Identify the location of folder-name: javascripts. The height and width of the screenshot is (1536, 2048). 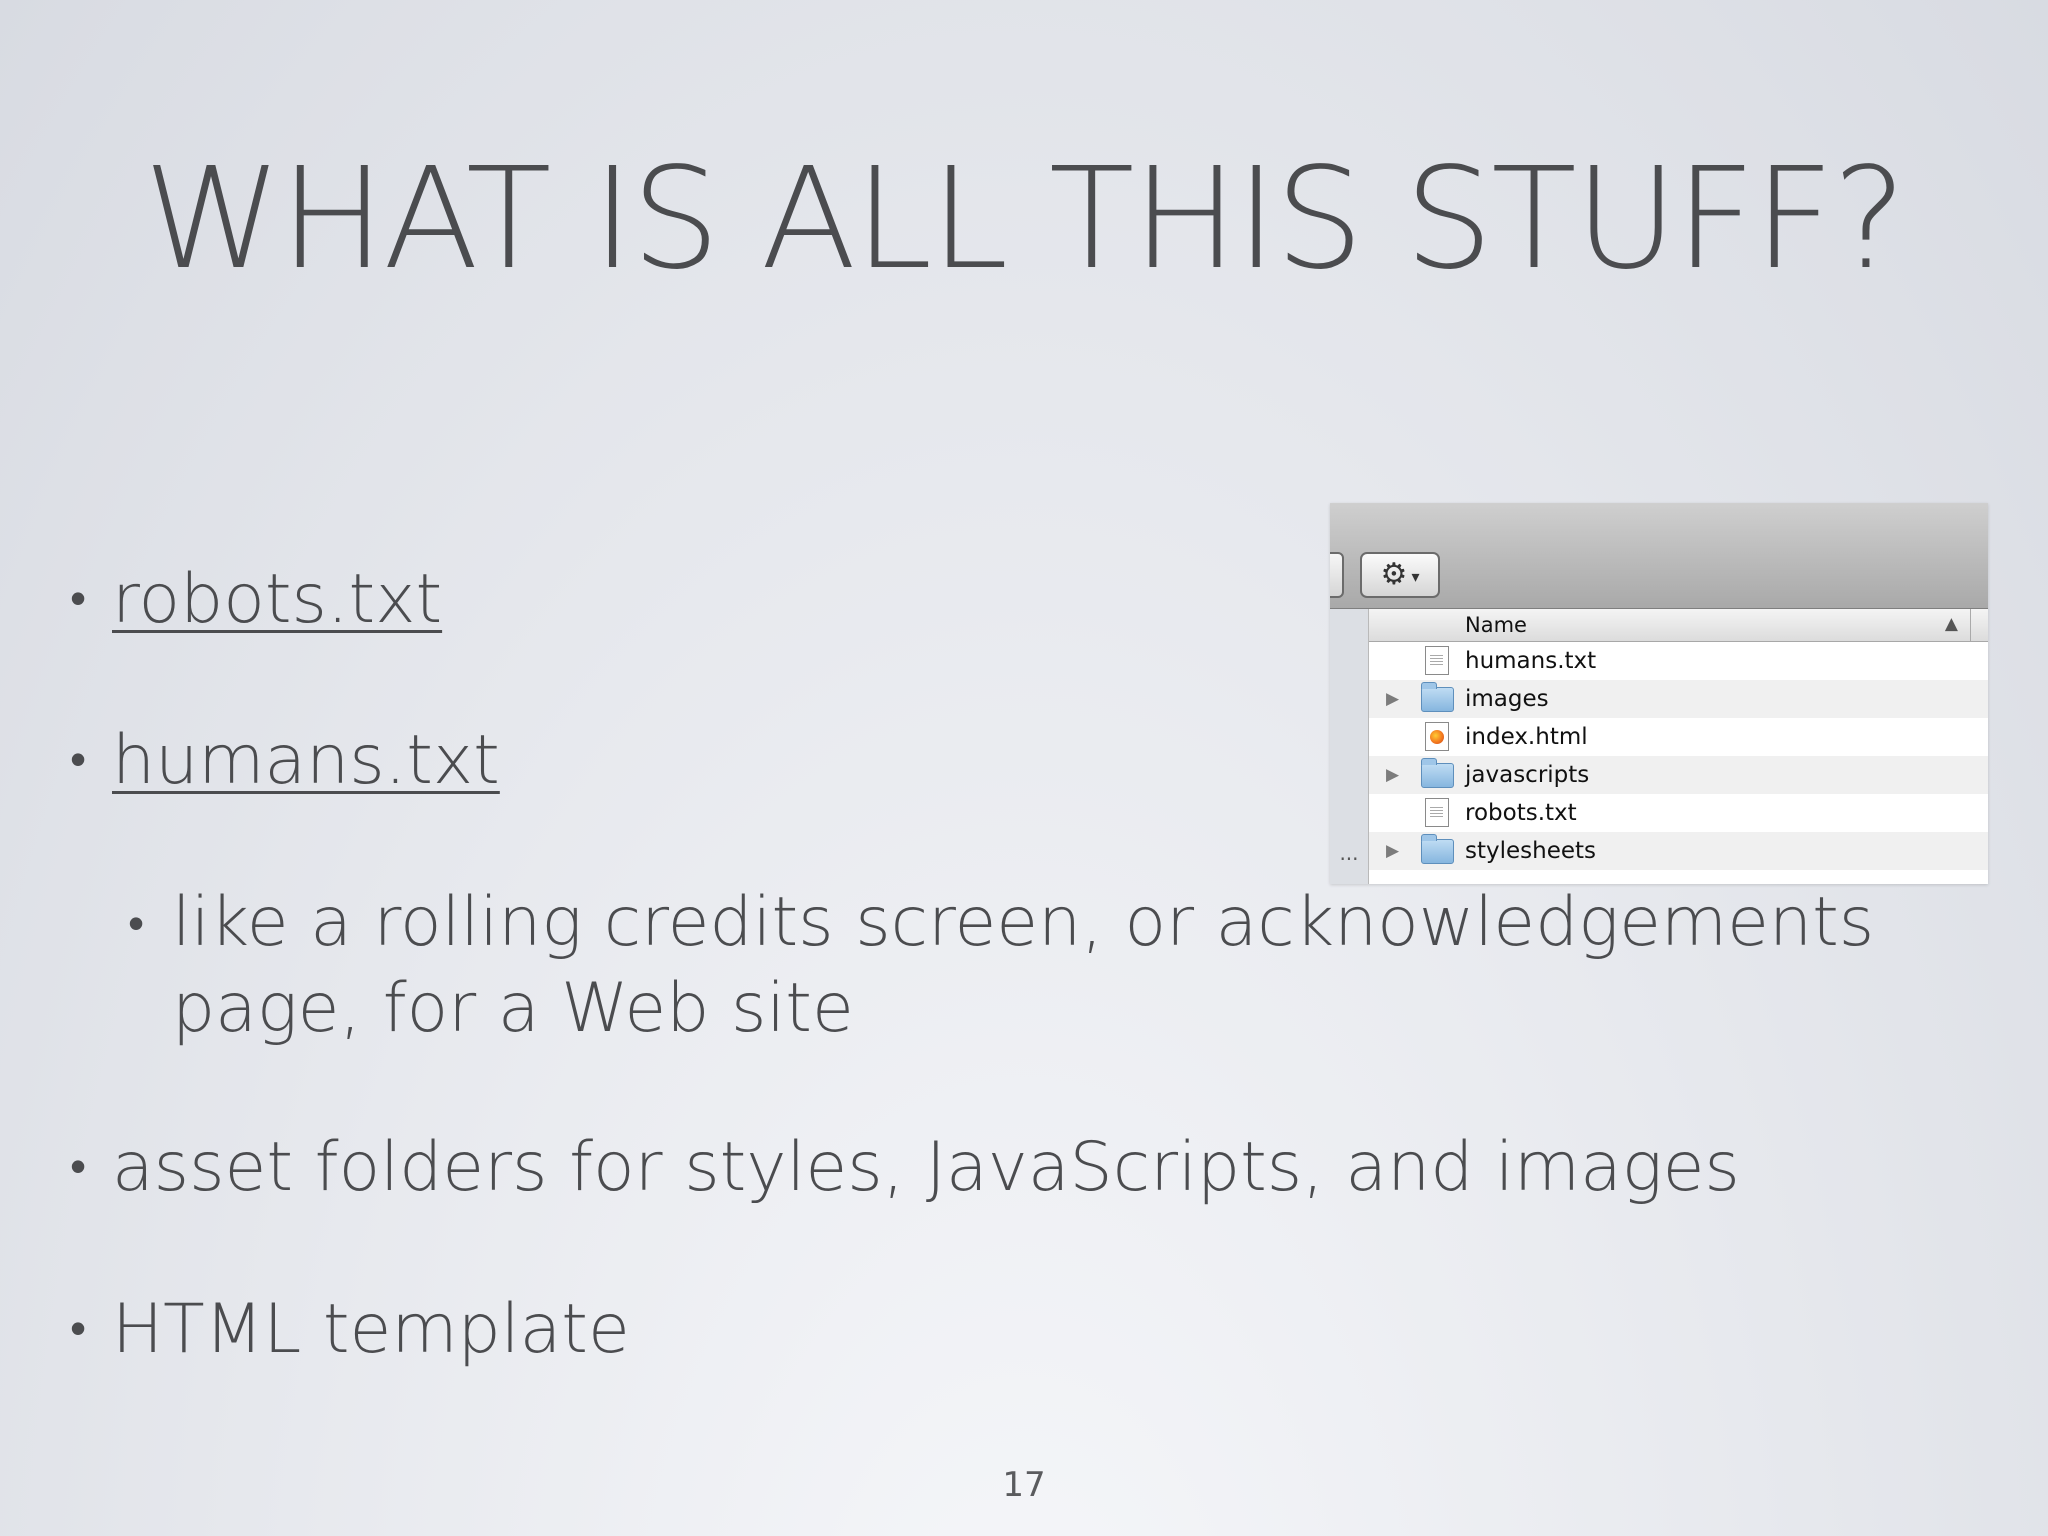
(1527, 775).